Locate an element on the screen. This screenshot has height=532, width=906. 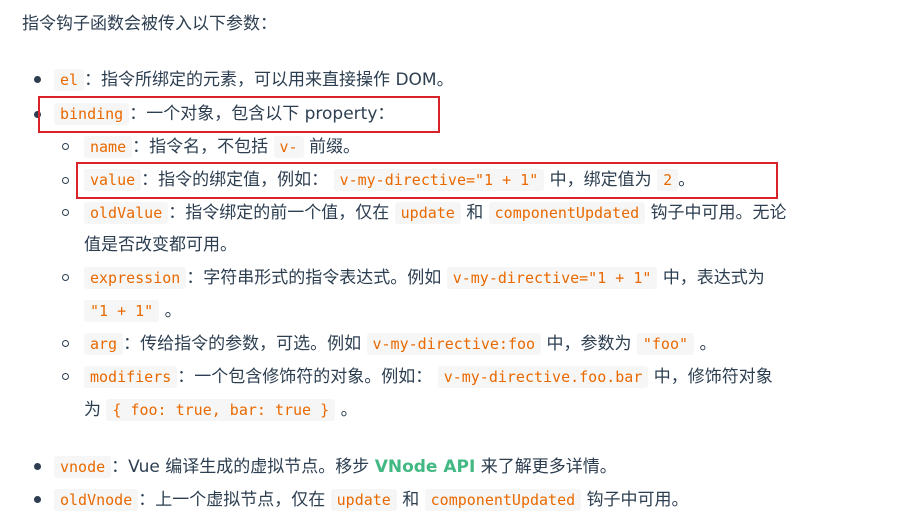
code-modifiers: modifiers is located at coordinates (131, 377).